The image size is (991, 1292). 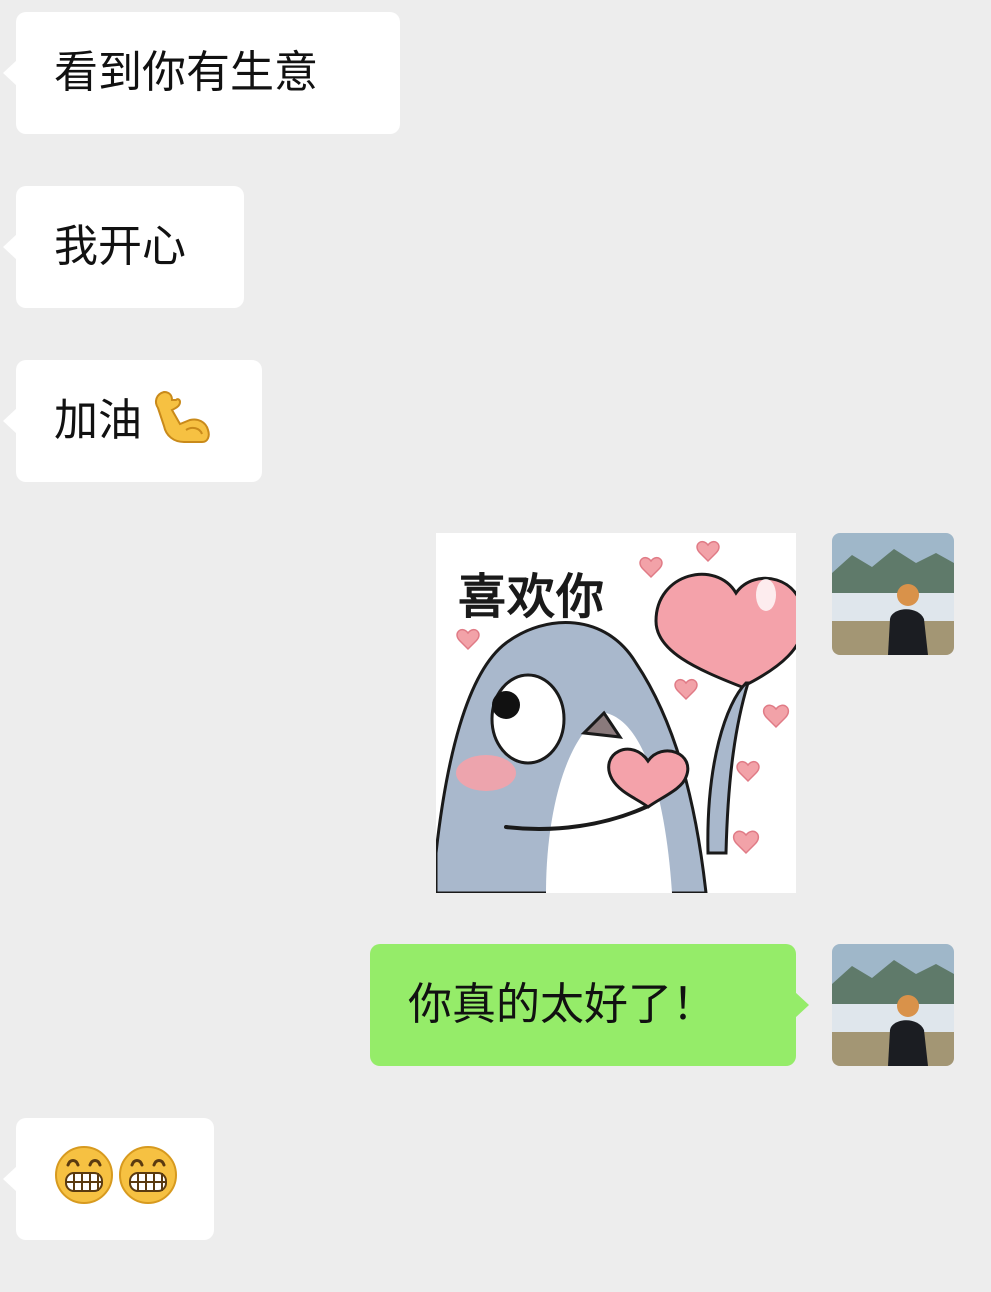 I want to click on incoming-message-bubble: 看到你有生意, so click(x=201, y=73).